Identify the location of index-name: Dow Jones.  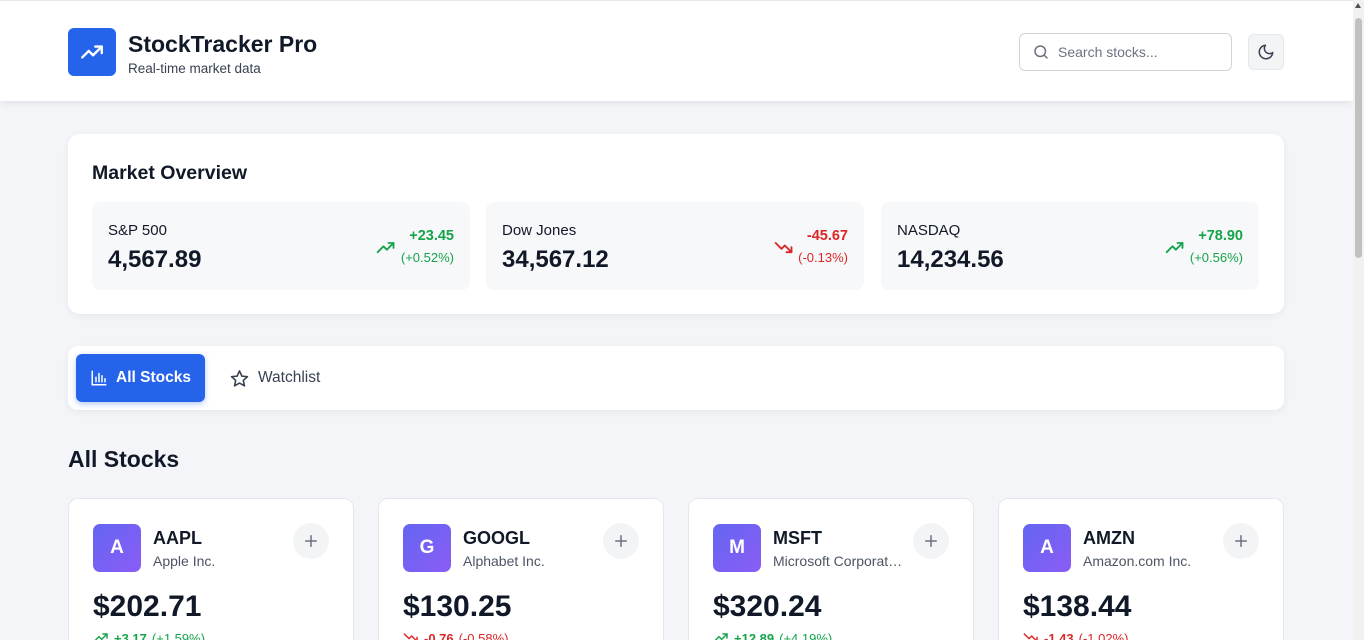
(539, 230).